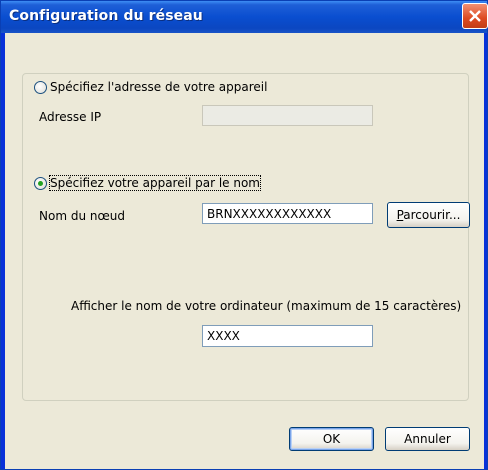 Image resolution: width=488 pixels, height=470 pixels. I want to click on dialog-title: Configuration du réseau, so click(106, 16).